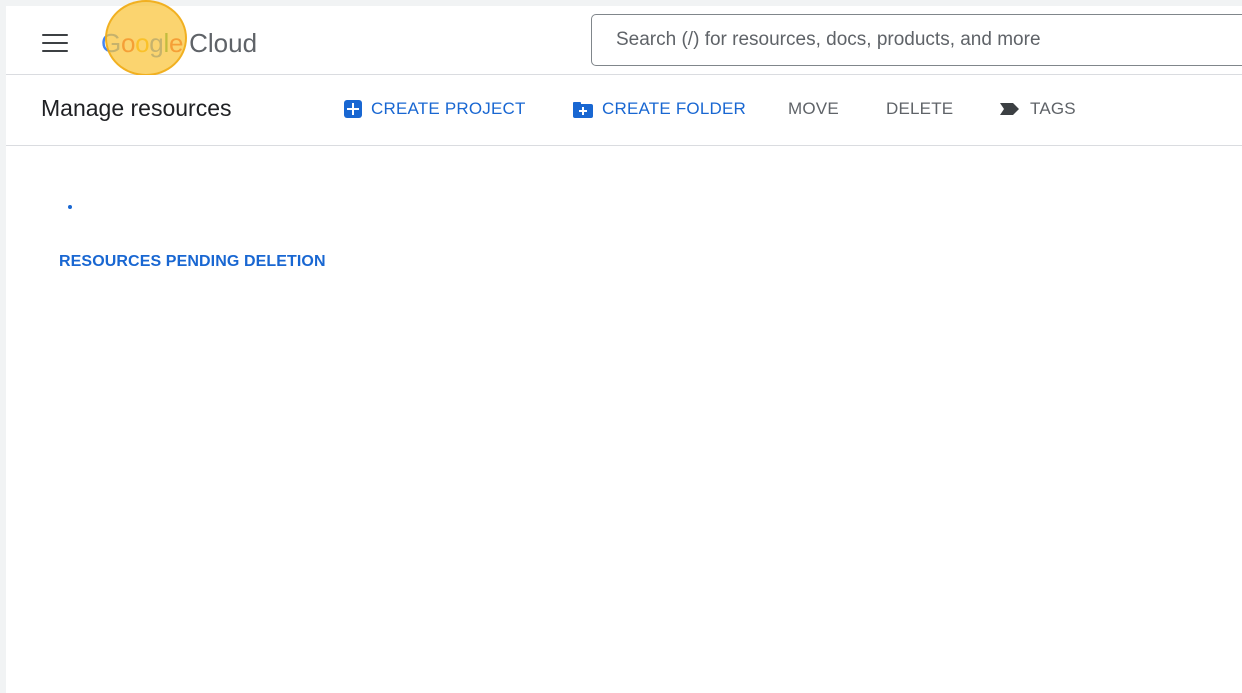  I want to click on add-box-icon, so click(353, 109).